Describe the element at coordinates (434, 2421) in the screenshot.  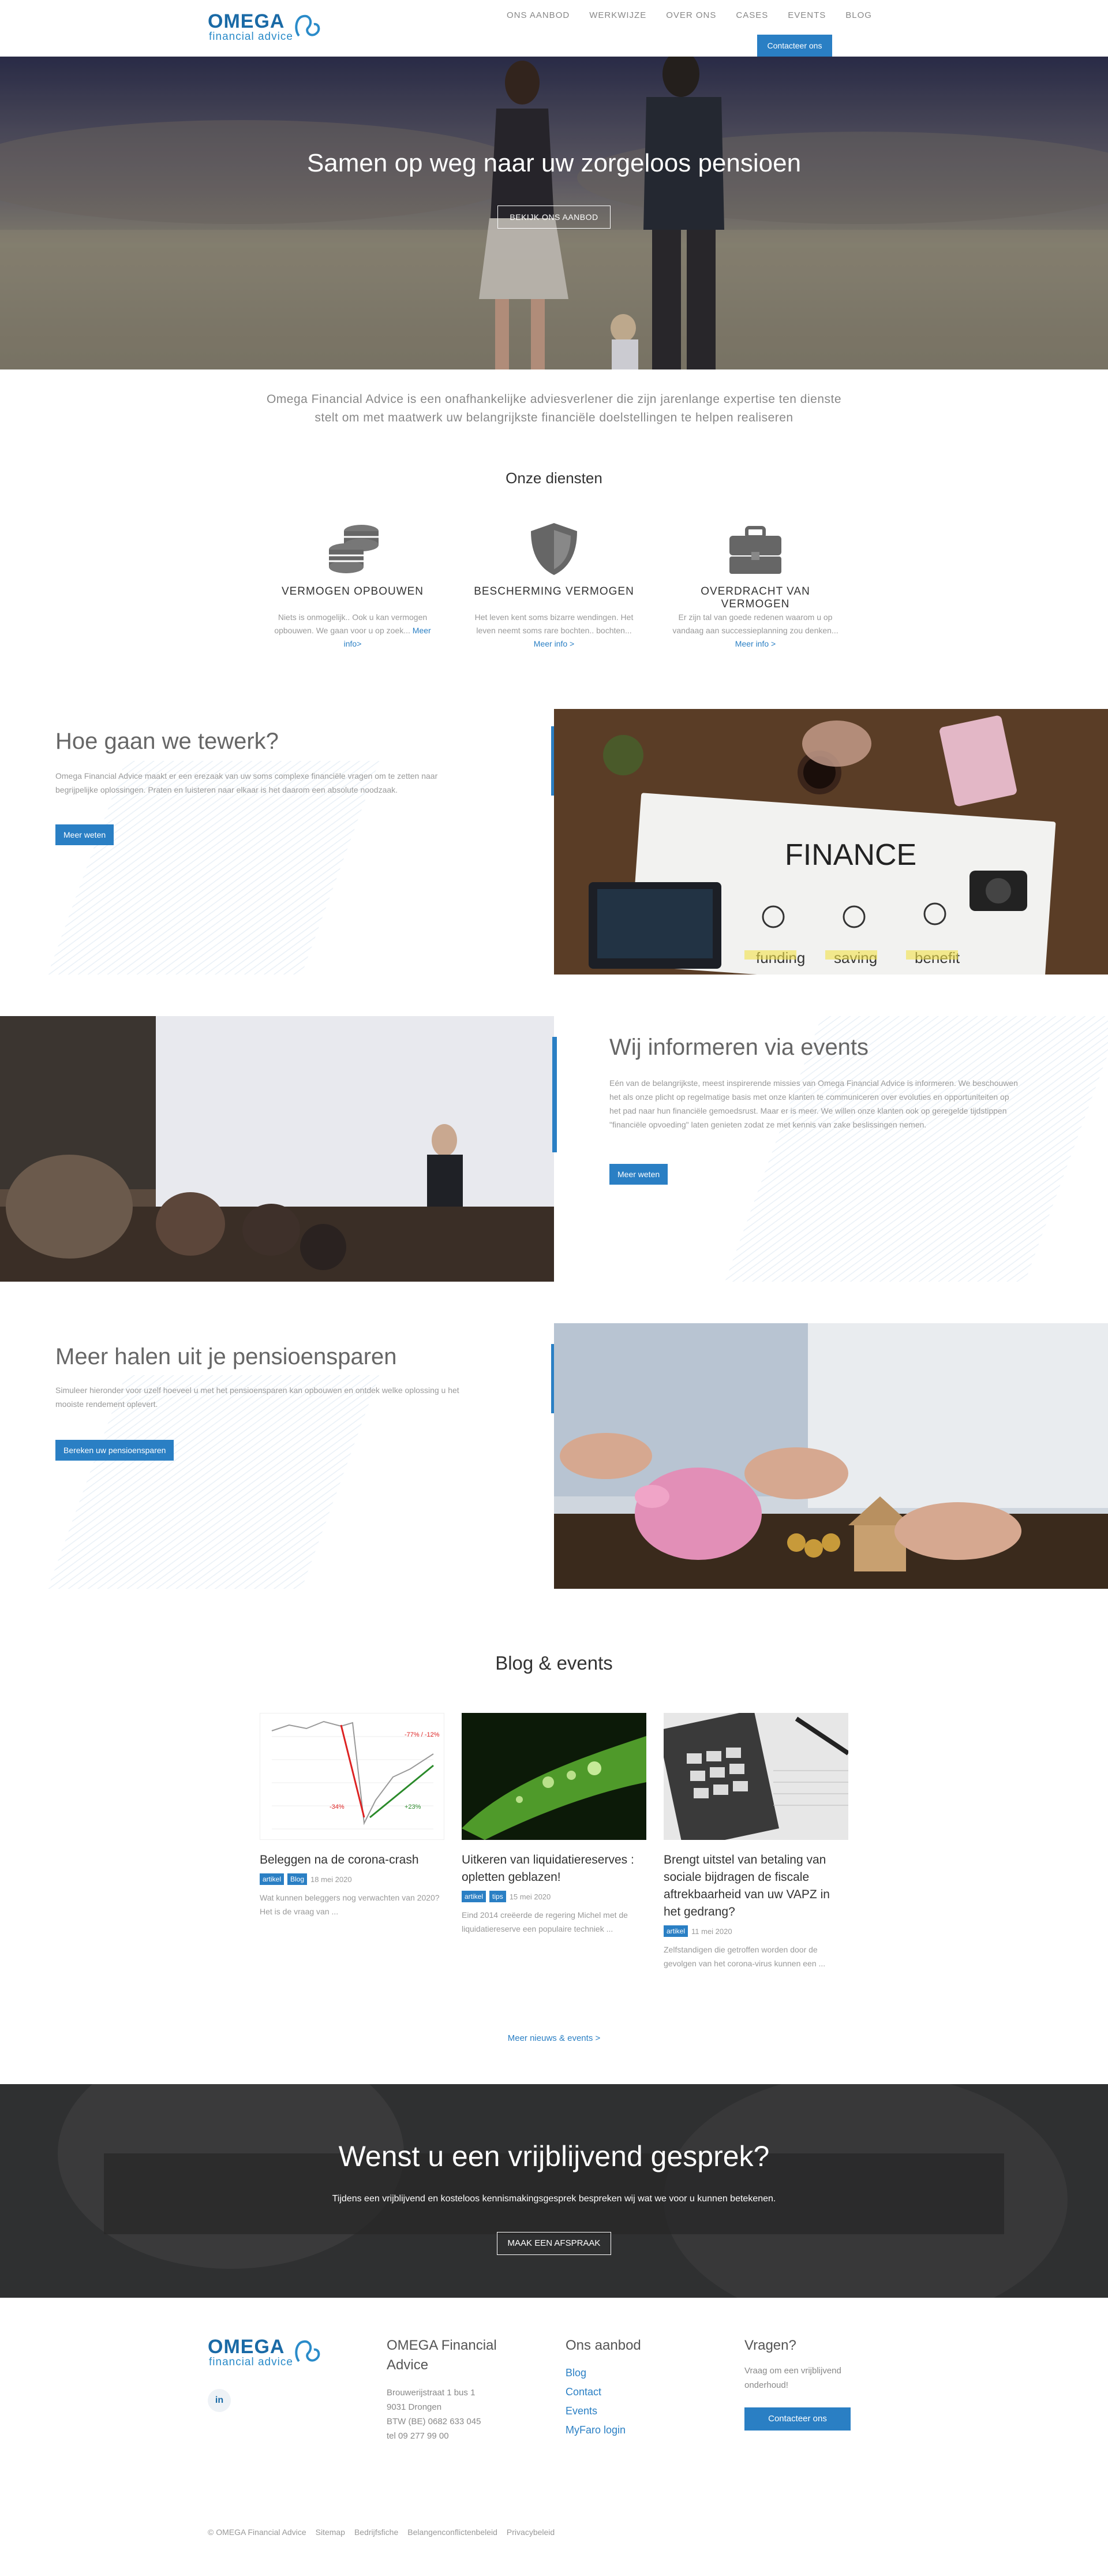
I see `vat-number: BTW (BE) 0682 633 045` at that location.